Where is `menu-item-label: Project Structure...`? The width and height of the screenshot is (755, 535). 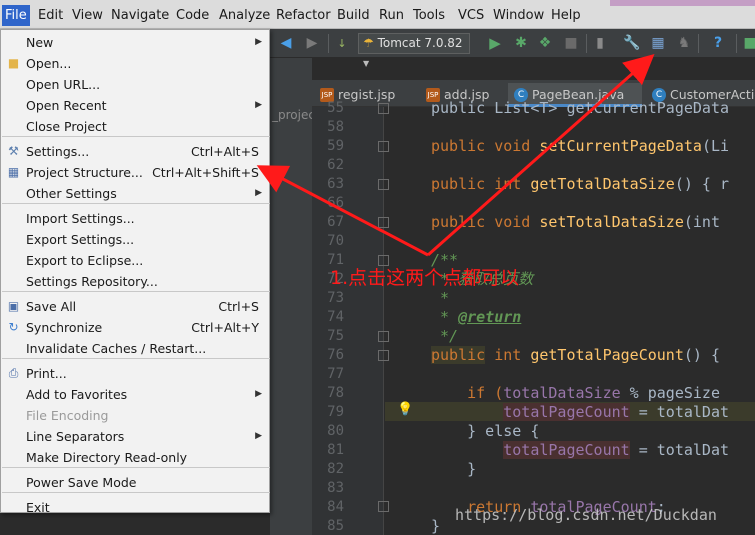 menu-item-label: Project Structure... is located at coordinates (84, 172).